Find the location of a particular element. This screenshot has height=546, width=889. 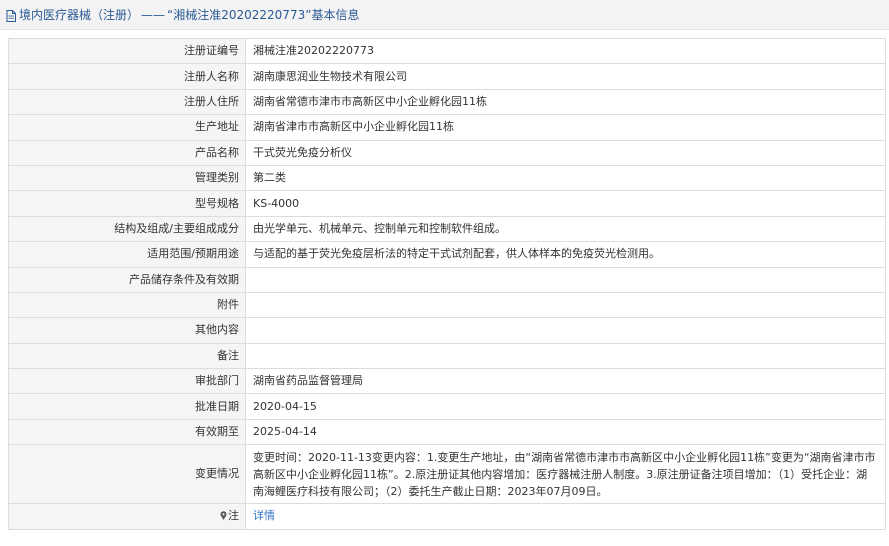

row-label-structure-composition: 结构及组成/主要组成成分 is located at coordinates (127, 229).